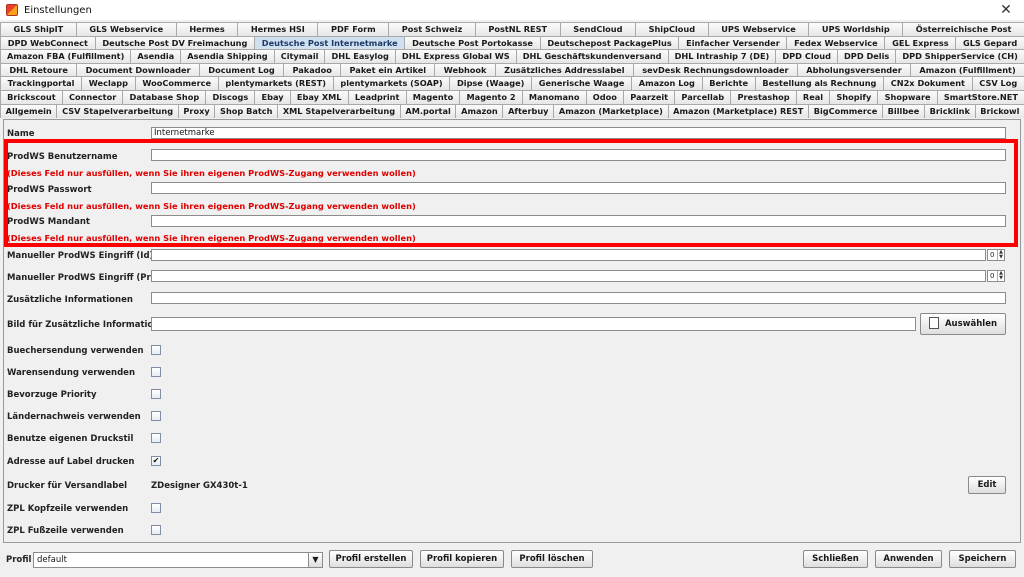 The image size is (1024, 577). What do you see at coordinates (959, 56) in the screenshot?
I see `tab: DPD ShipperService (CH)` at bounding box center [959, 56].